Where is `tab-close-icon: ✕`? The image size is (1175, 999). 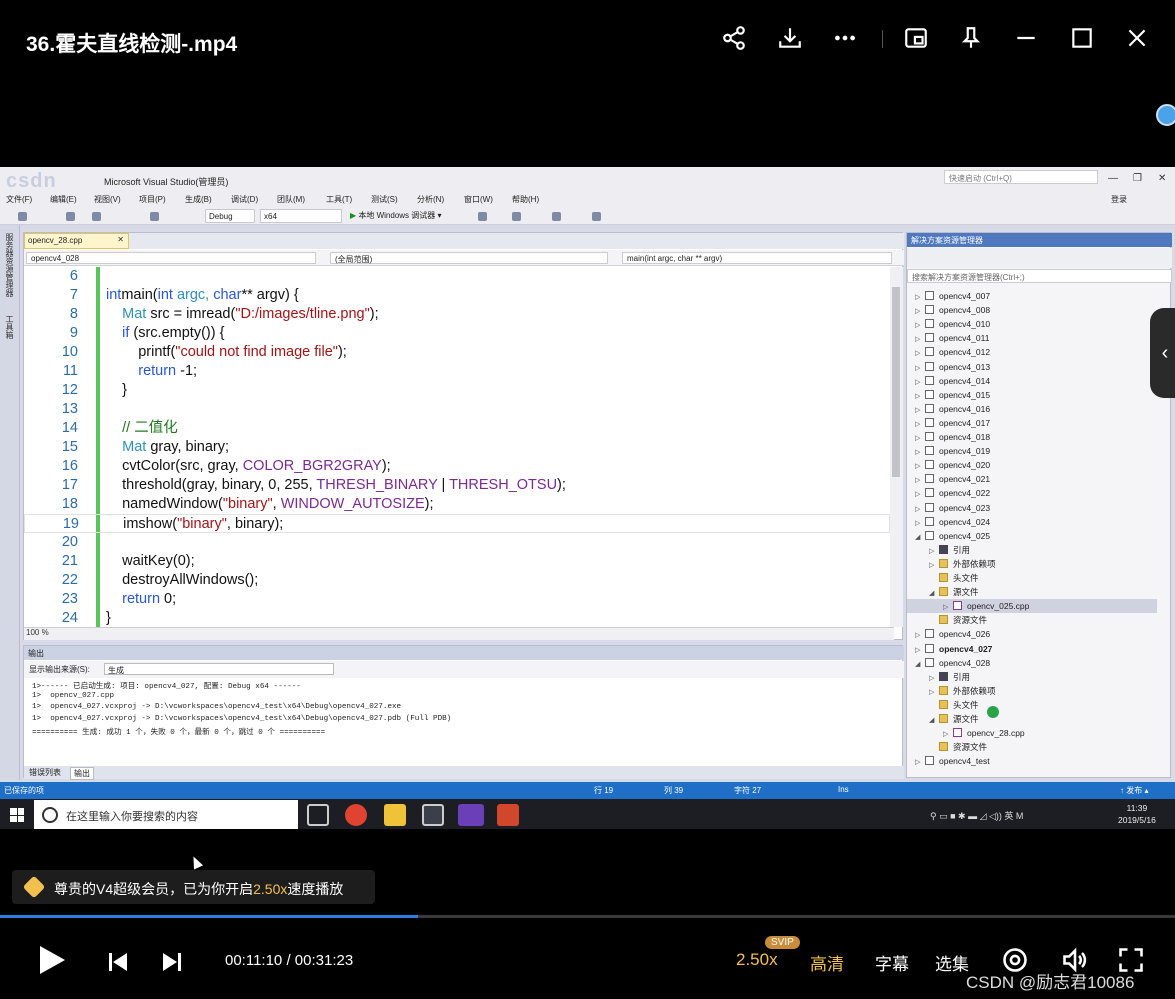
tab-close-icon: ✕ is located at coordinates (120, 239).